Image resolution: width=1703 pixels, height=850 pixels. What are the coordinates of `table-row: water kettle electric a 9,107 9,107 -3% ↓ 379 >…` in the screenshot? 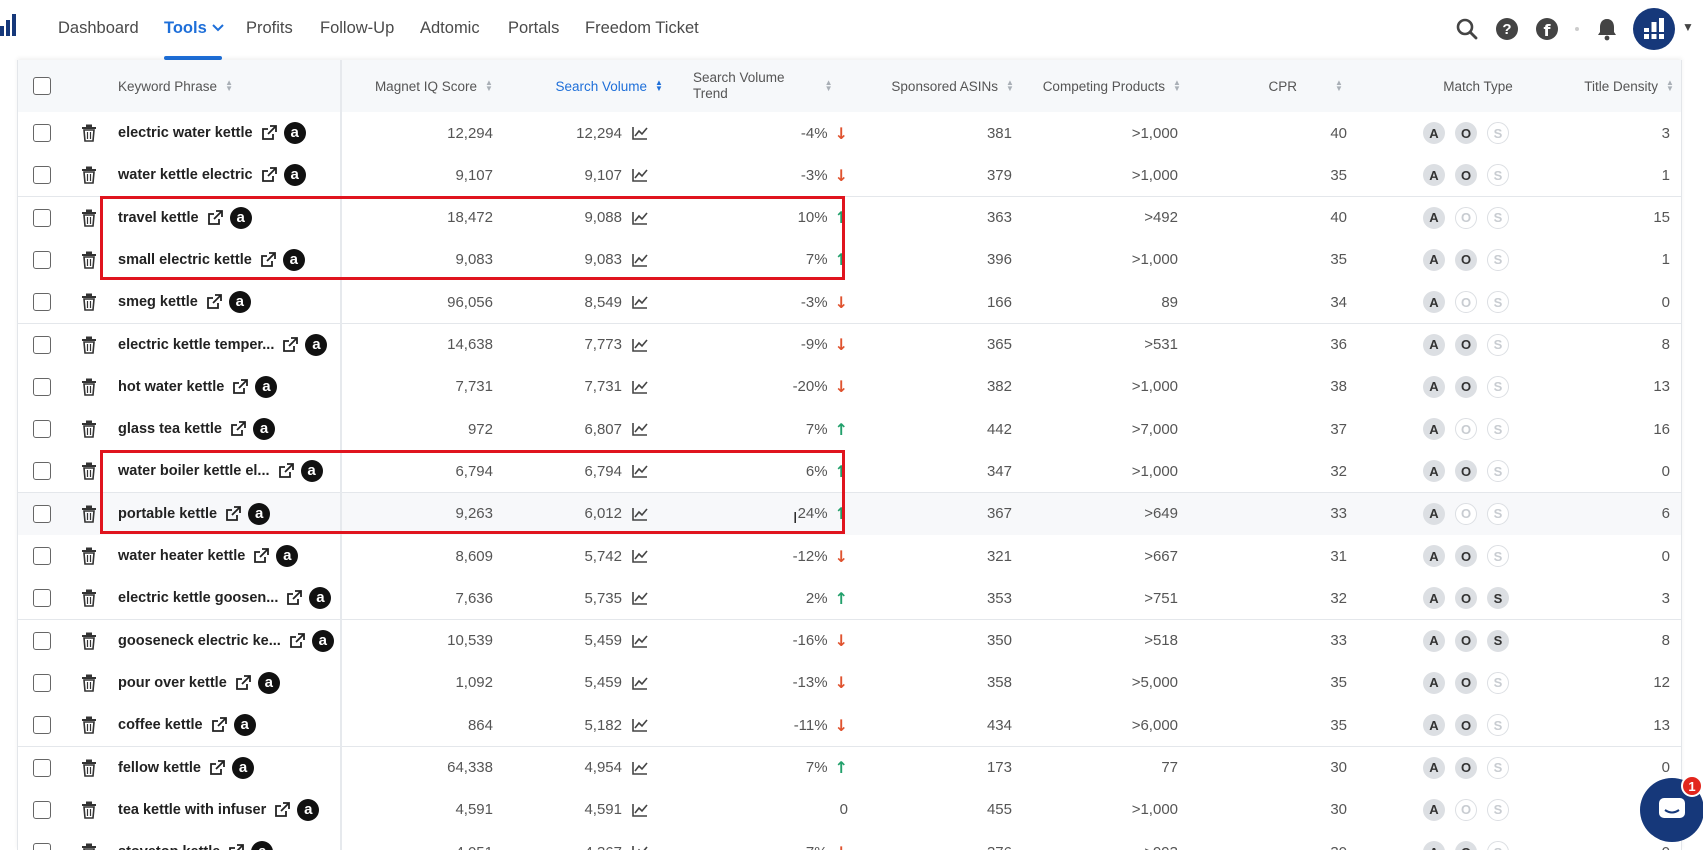 It's located at (849, 176).